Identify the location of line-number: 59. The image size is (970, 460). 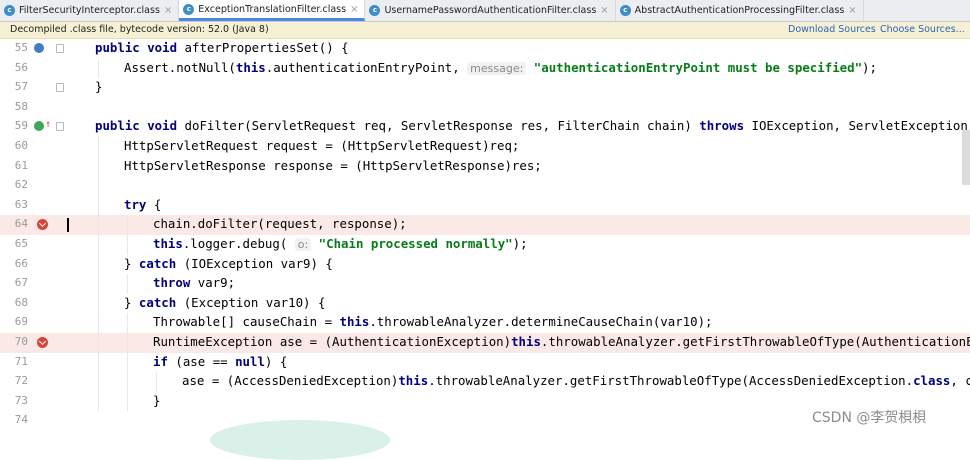
(21, 126).